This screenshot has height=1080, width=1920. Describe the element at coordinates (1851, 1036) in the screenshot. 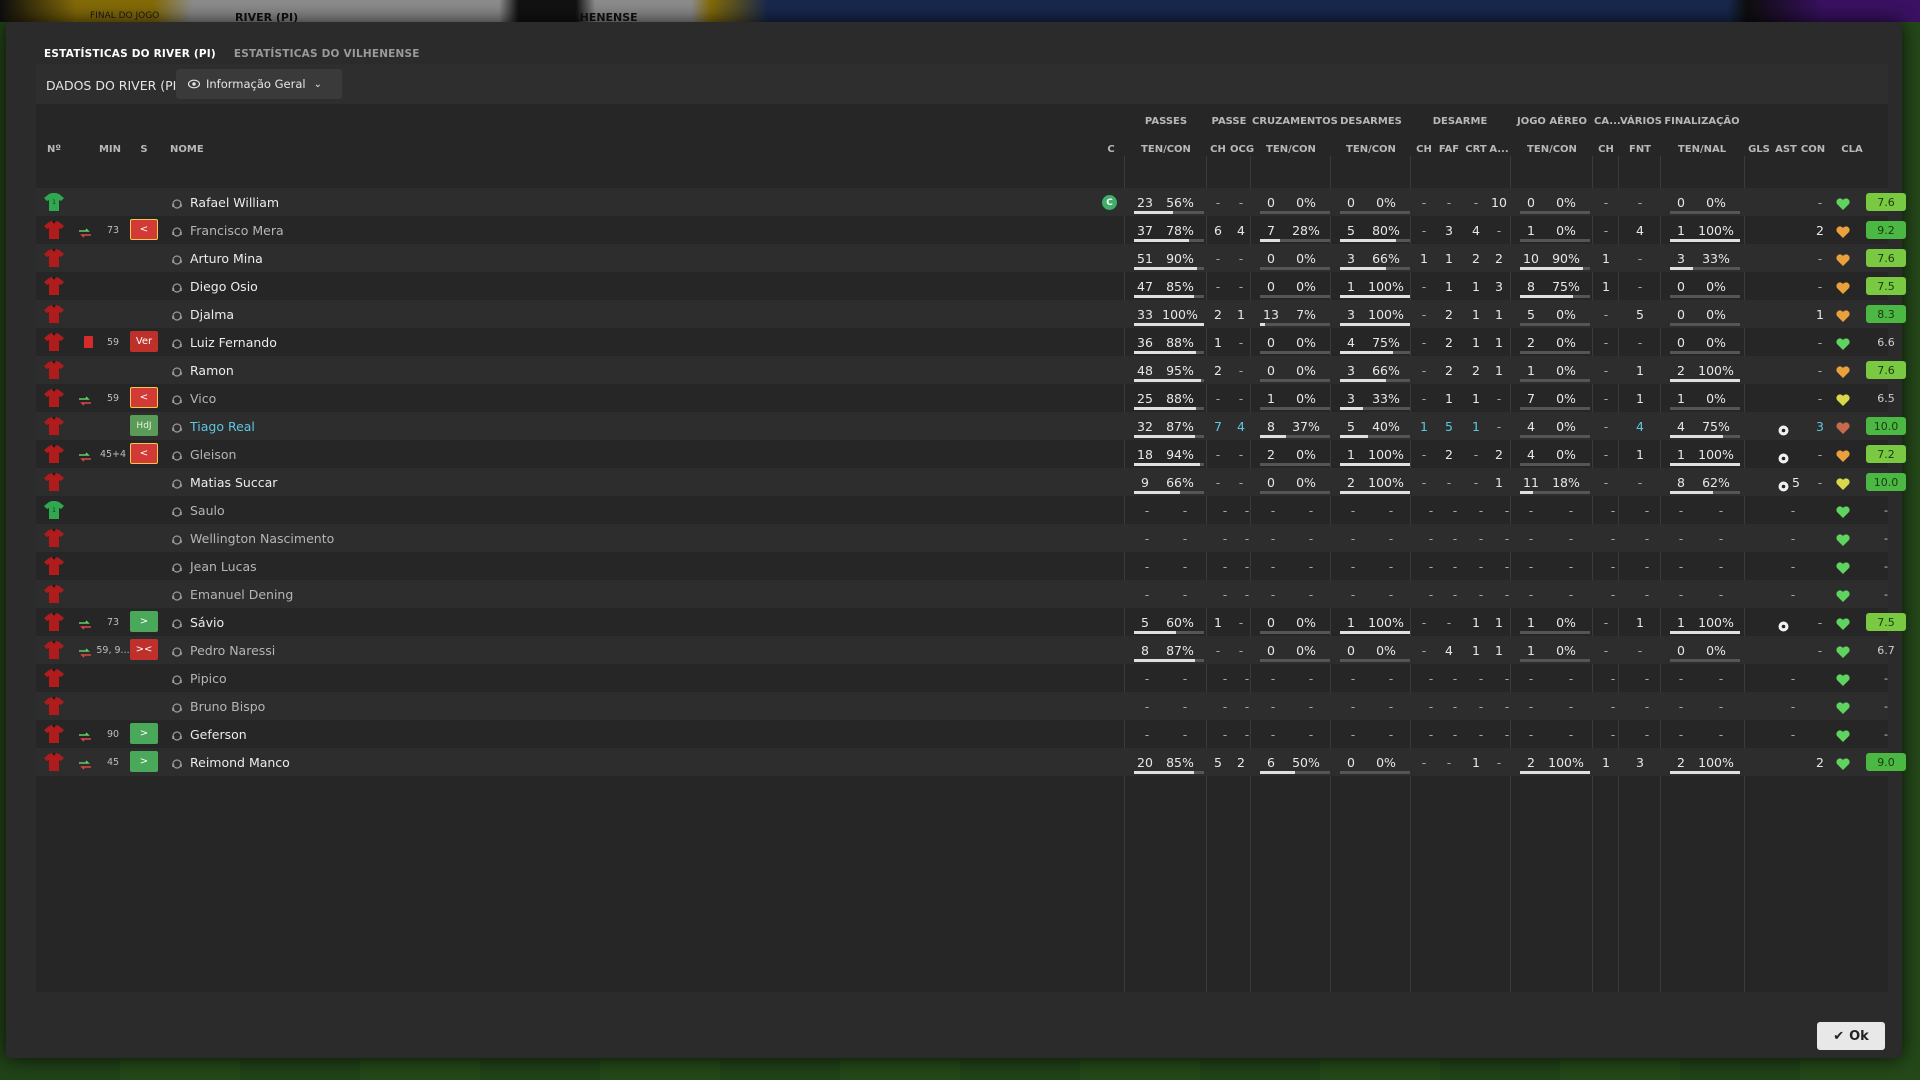

I see `ok-button: ✔ Ok` at that location.